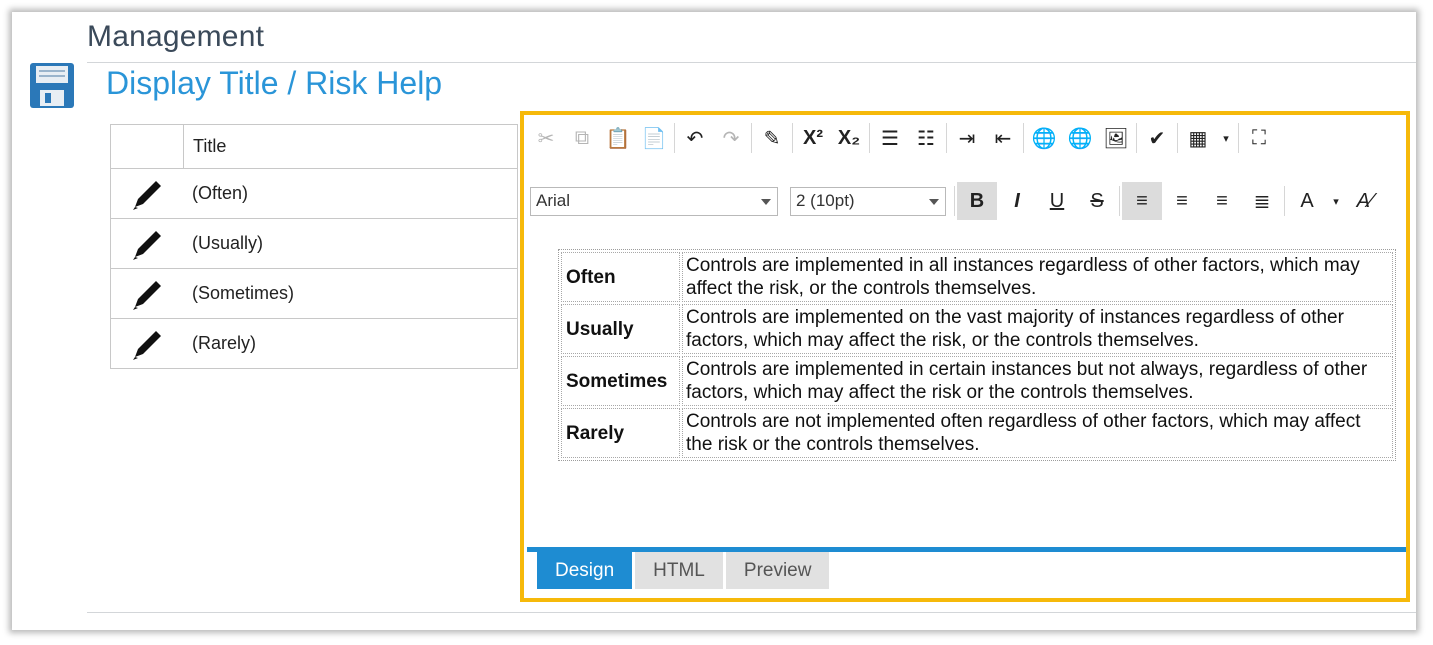 The height and width of the screenshot is (645, 1433). Describe the element at coordinates (1365, 201) in the screenshot. I see `clear-format-icon: A⁄` at that location.